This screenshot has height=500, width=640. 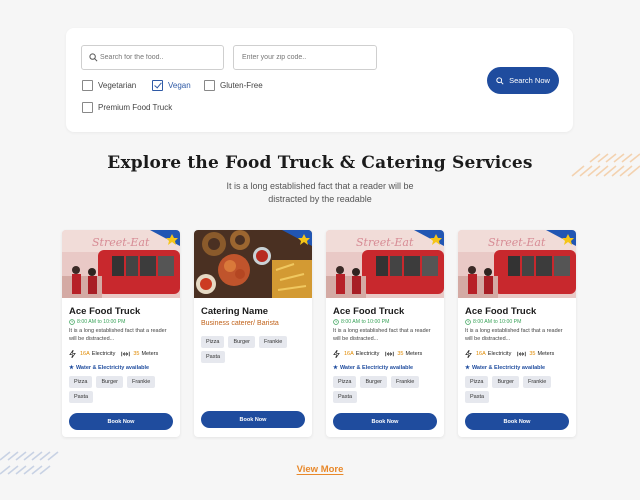 What do you see at coordinates (529, 80) in the screenshot?
I see `search-now-label: Search Now` at bounding box center [529, 80].